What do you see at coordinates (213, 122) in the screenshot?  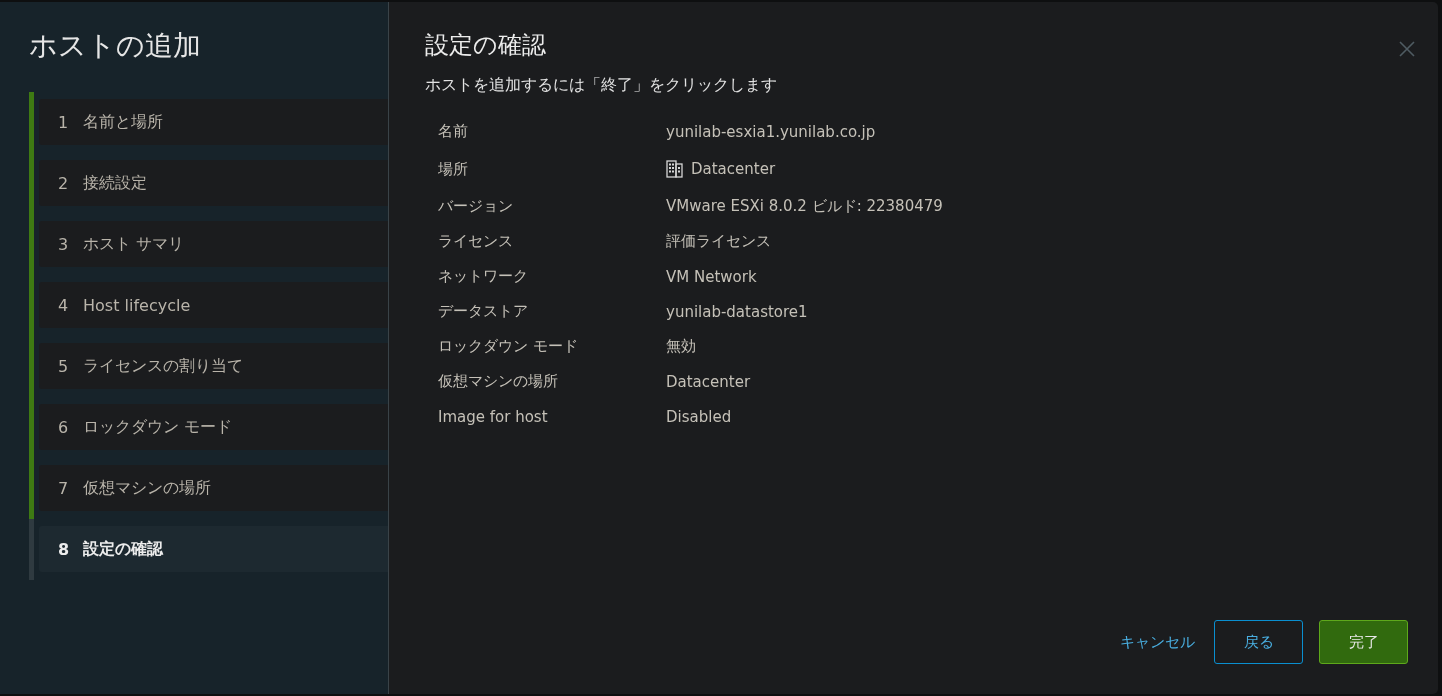 I see `step-item: 1 名前と場所` at bounding box center [213, 122].